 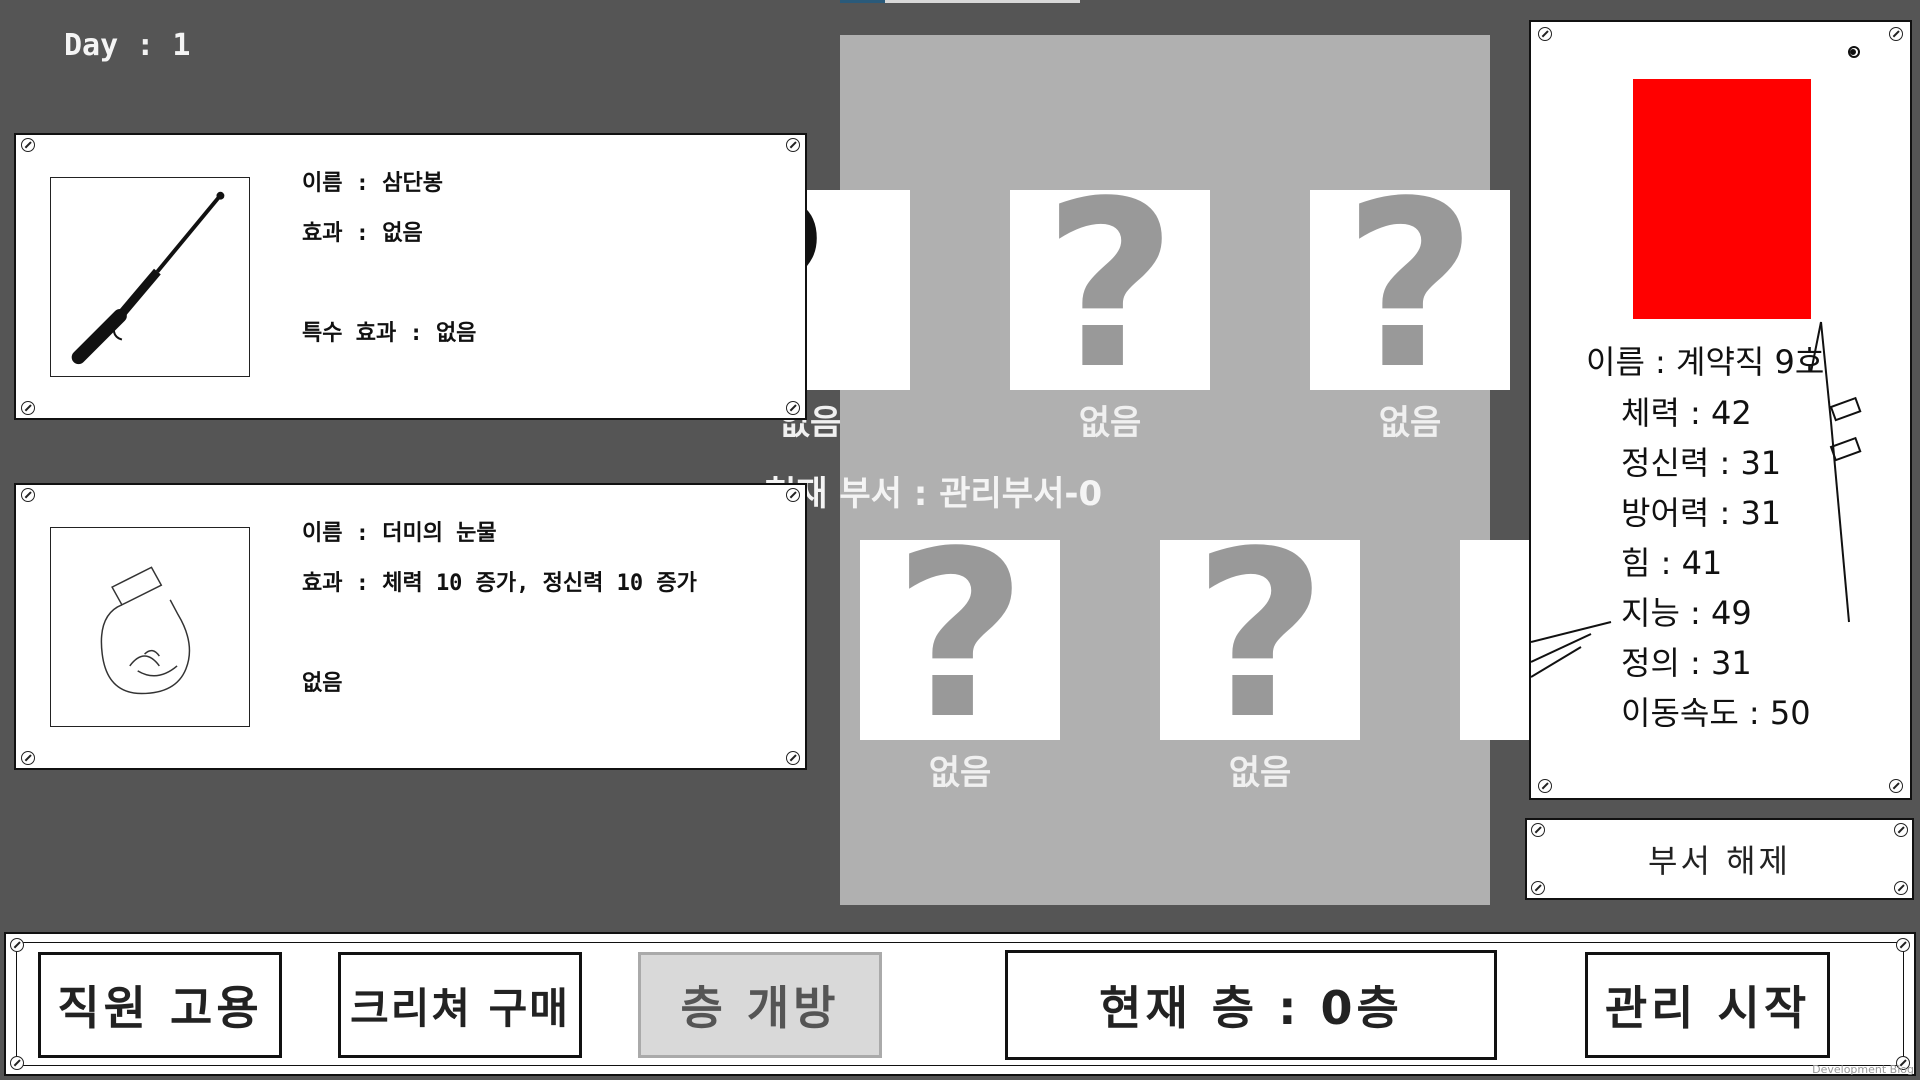 I want to click on hire-employee-button: 직원 고용, so click(x=160, y=1005).